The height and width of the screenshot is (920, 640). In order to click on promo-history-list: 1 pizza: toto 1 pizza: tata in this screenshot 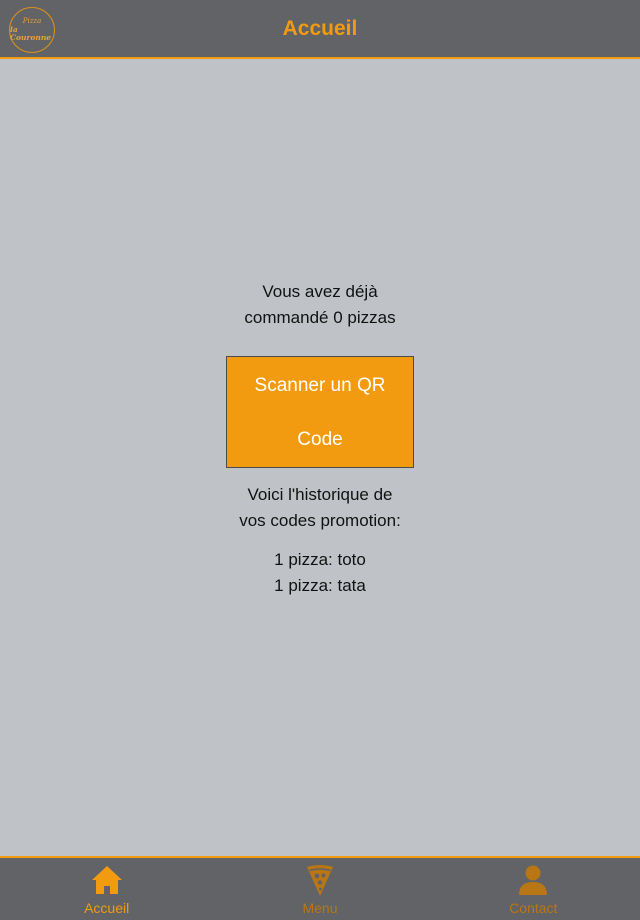, I will do `click(320, 573)`.